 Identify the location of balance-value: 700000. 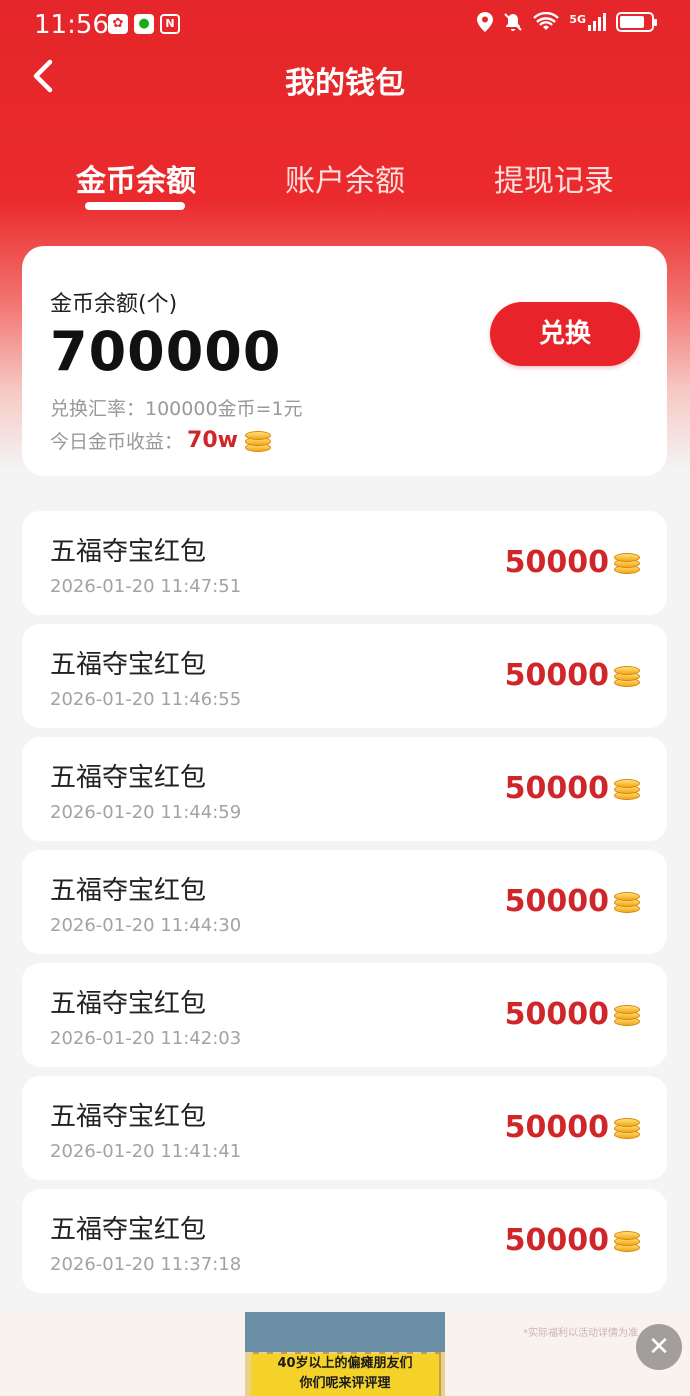
(166, 351).